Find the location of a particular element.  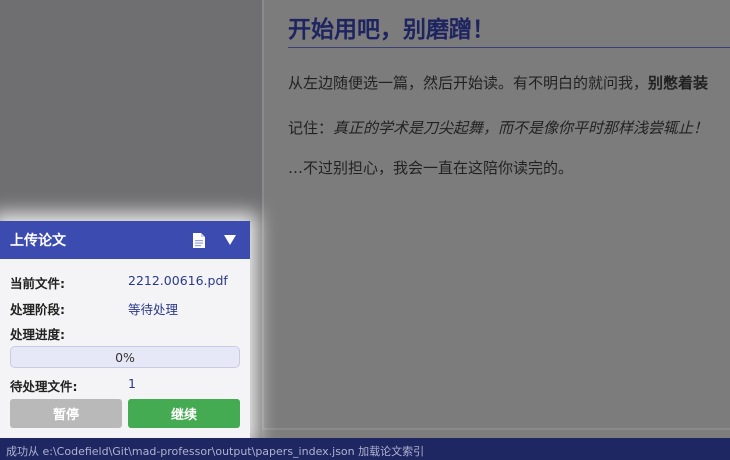

intro-paragraph-1: 从左边随便选一篇，然后开始读。有不明白的就问我，别憋着装 is located at coordinates (498, 82).